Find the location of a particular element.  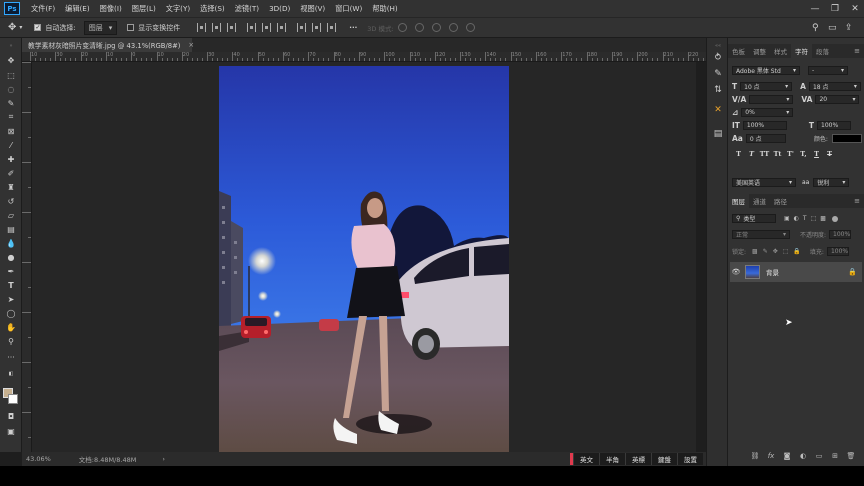

close-tab-icon: × is located at coordinates (191, 45).